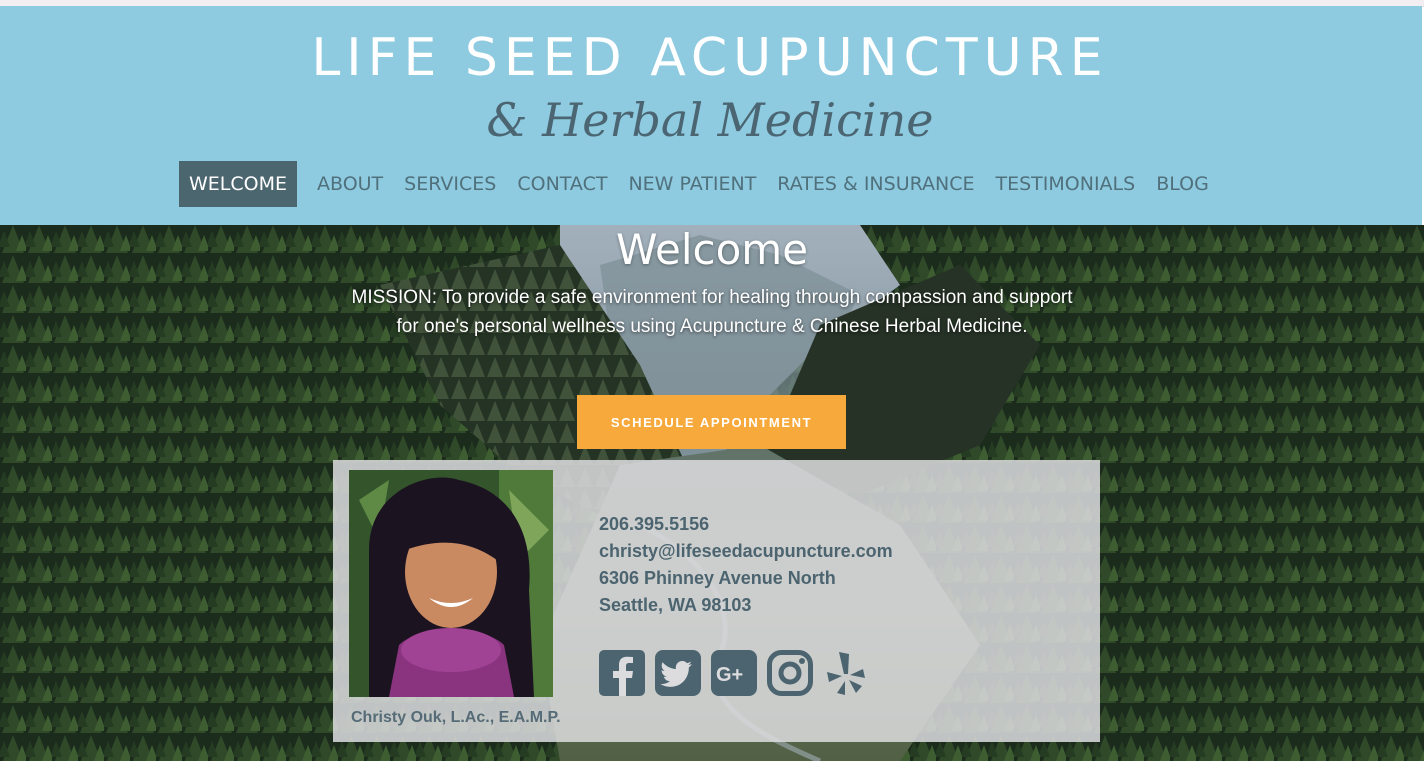 The width and height of the screenshot is (1424, 761). Describe the element at coordinates (692, 184) in the screenshot. I see `nav-item-new-patient: NEW PATIENT` at that location.